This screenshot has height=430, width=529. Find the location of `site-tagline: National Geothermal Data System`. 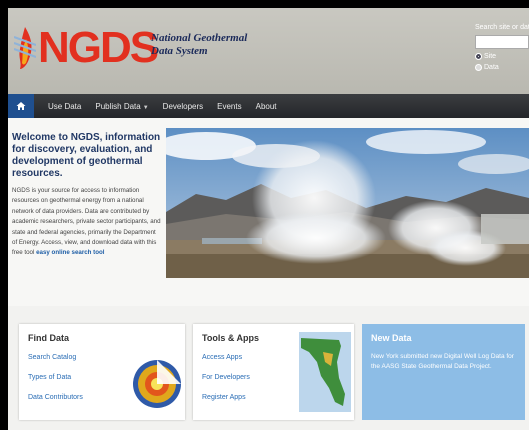

site-tagline: National Geothermal Data System is located at coordinates (199, 45).